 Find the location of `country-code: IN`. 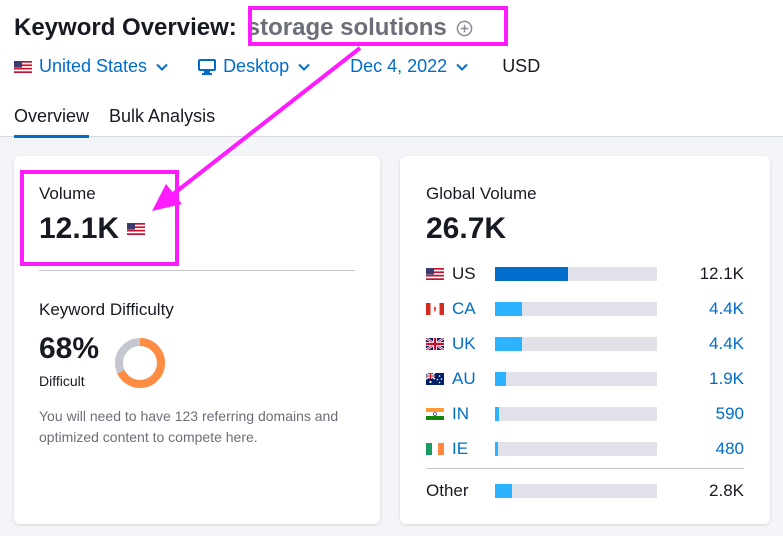

country-code: IN is located at coordinates (460, 413).